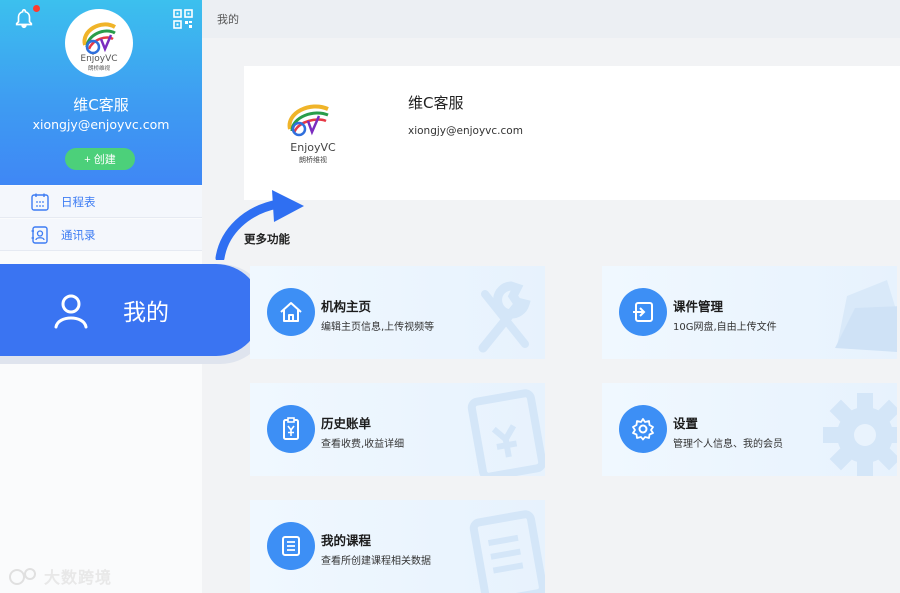 This screenshot has height=593, width=900. What do you see at coordinates (146, 313) in the screenshot?
I see `active-tab-label: 我的` at bounding box center [146, 313].